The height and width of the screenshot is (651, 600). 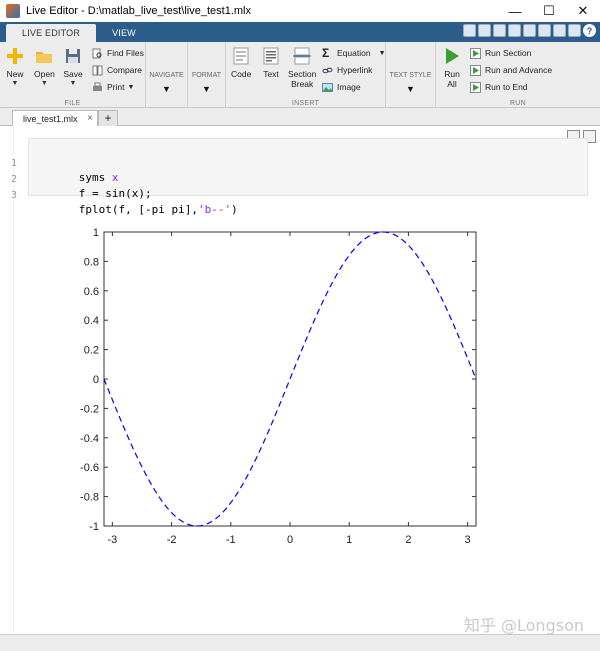 What do you see at coordinates (309, 185) in the screenshot?
I see `code-line-3: 3 fplot(f, [-pi pi],'b--')` at bounding box center [309, 185].